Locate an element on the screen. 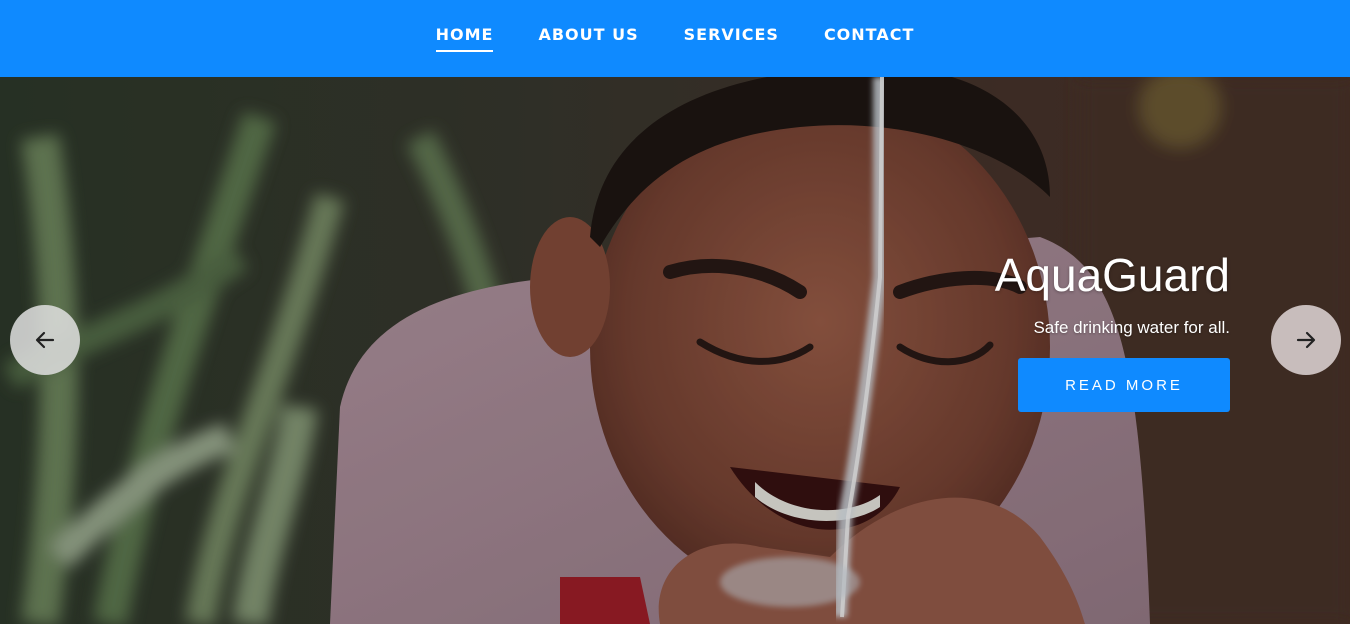  nav-item-services: SERVICES is located at coordinates (731, 38).